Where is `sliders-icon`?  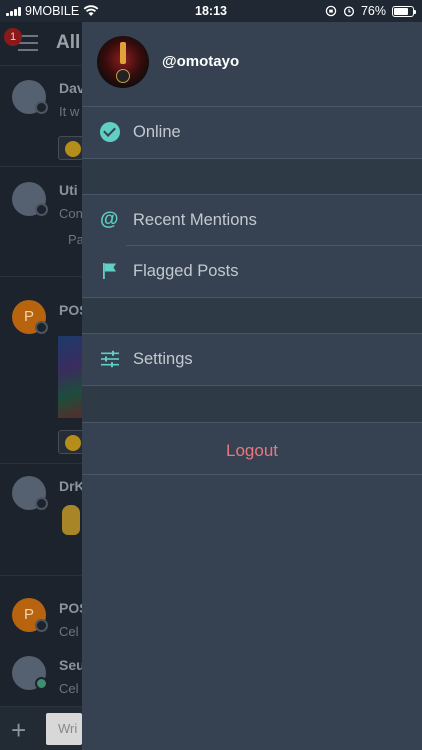 sliders-icon is located at coordinates (110, 359).